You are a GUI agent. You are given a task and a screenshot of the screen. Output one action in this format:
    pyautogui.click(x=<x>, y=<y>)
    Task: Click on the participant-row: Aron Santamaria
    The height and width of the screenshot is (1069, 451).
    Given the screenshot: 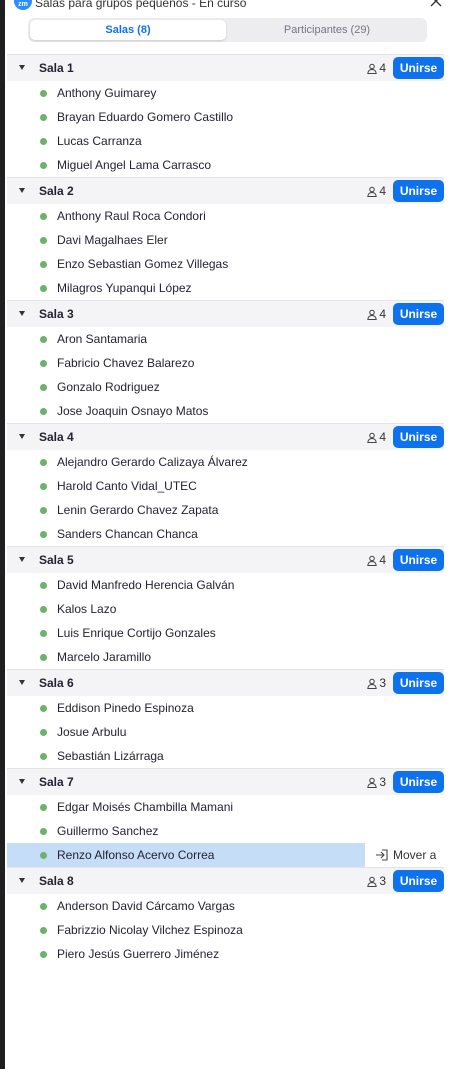 What is the action you would take?
    pyautogui.click(x=225, y=339)
    